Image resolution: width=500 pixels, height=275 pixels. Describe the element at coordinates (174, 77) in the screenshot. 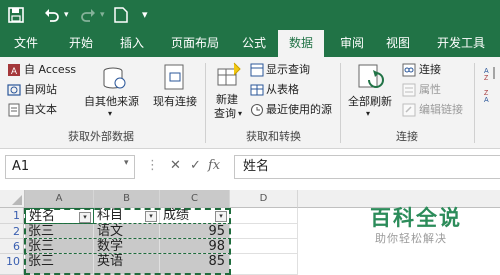

I see `existing-connections-icon` at that location.